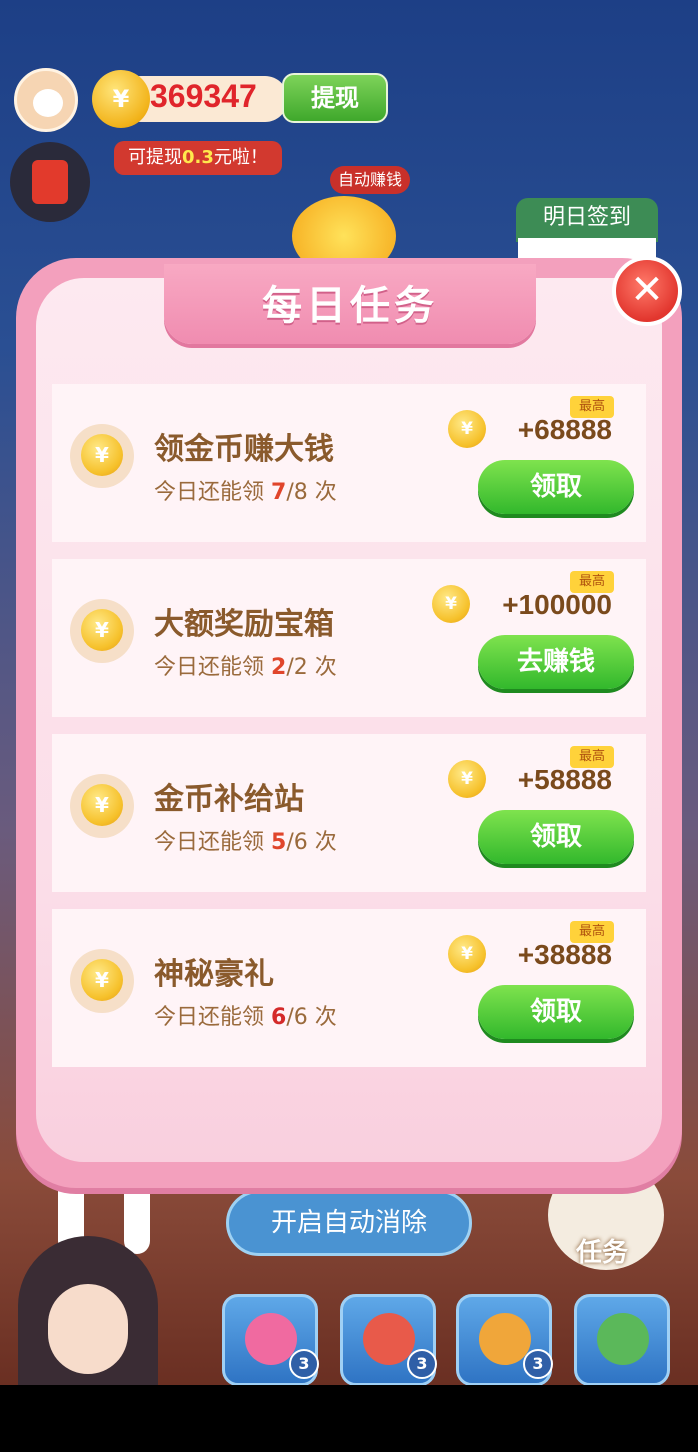 Image resolution: width=698 pixels, height=1452 pixels. I want to click on task-remaining: 今日还能领 5/6 次, so click(245, 840).